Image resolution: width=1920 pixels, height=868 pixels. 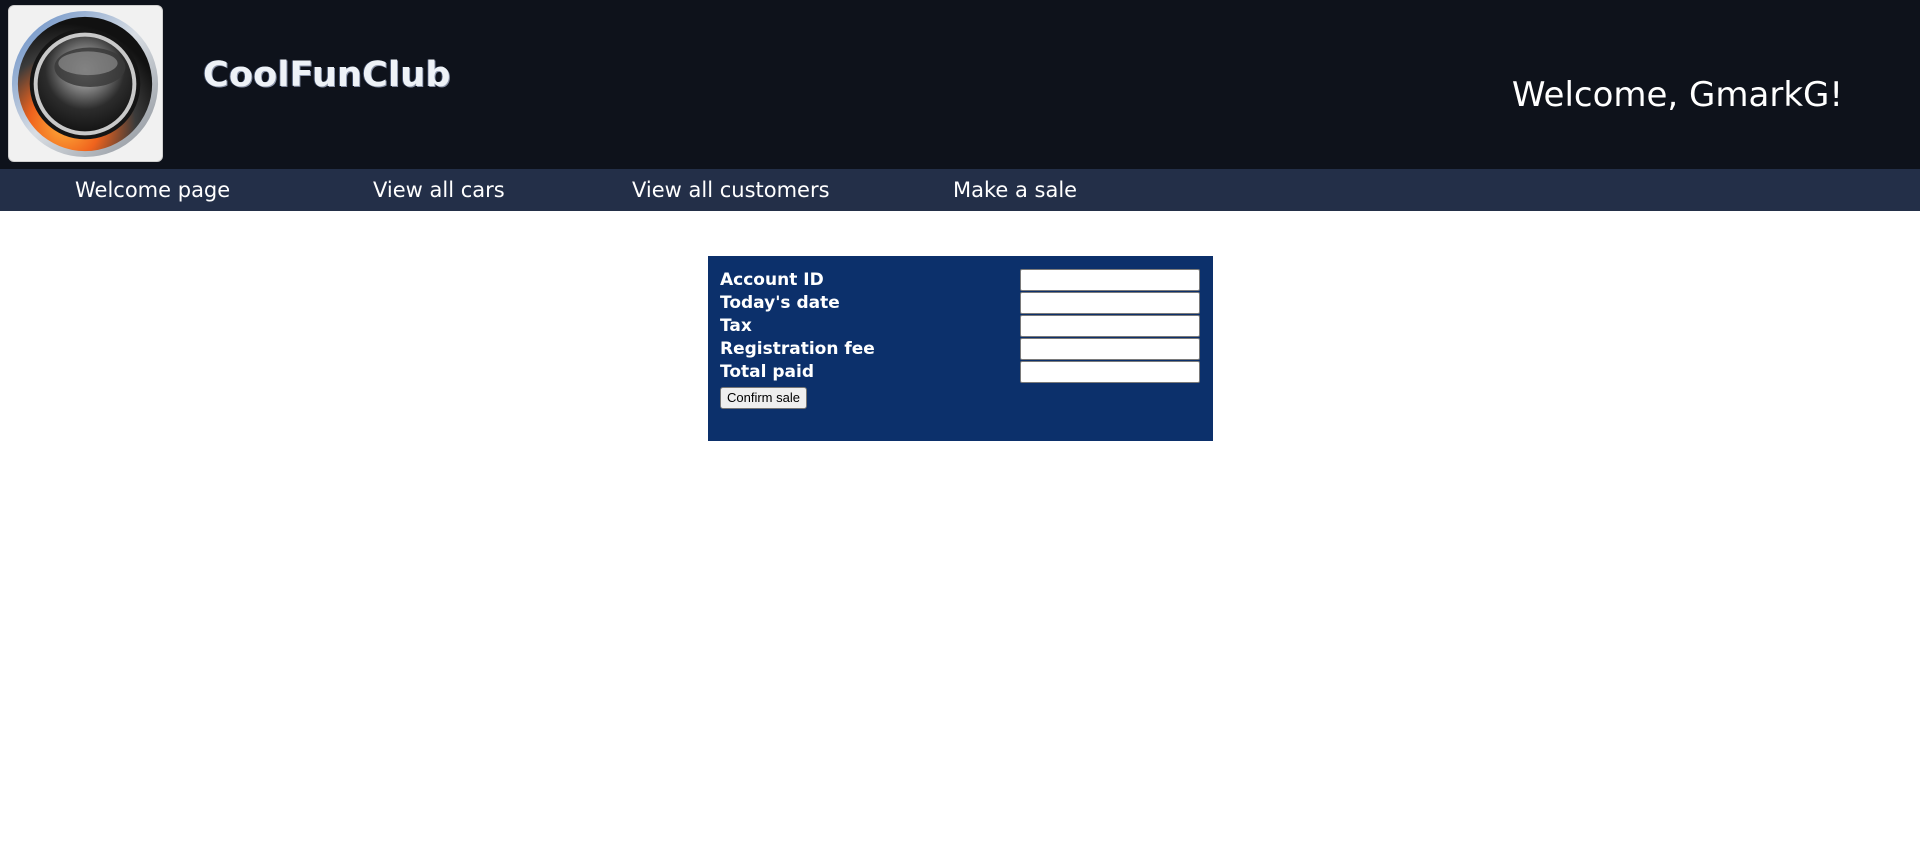 What do you see at coordinates (797, 349) in the screenshot?
I see `registration-fee-label: Registration fee` at bounding box center [797, 349].